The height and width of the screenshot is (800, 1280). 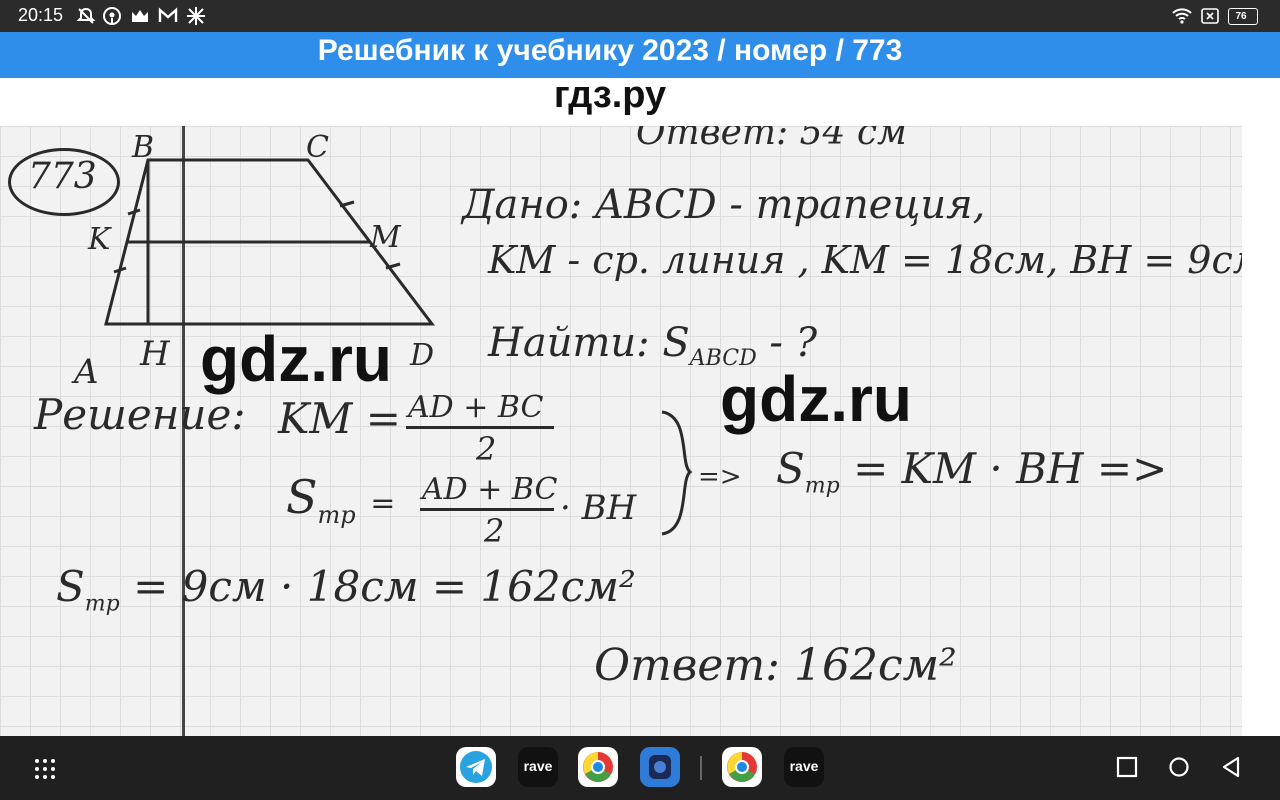 I want to click on telegram-icon, so click(x=476, y=767).